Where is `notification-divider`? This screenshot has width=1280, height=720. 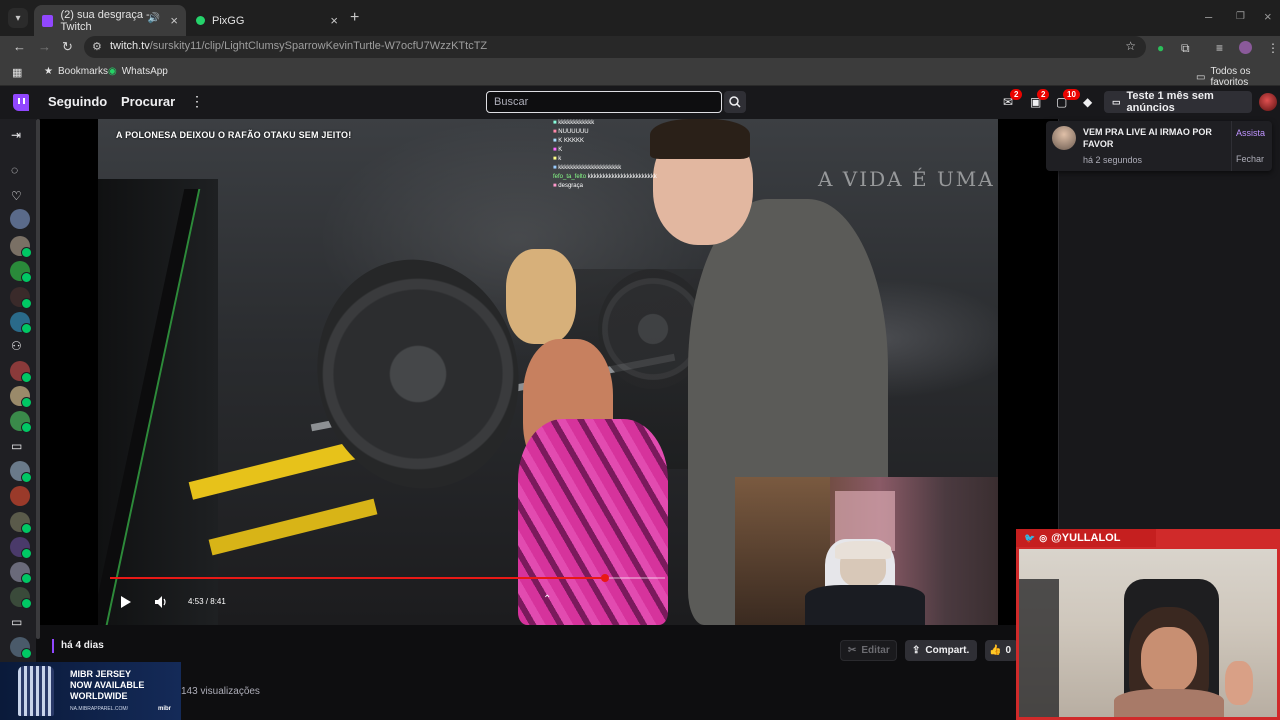 notification-divider is located at coordinates (1231, 146).